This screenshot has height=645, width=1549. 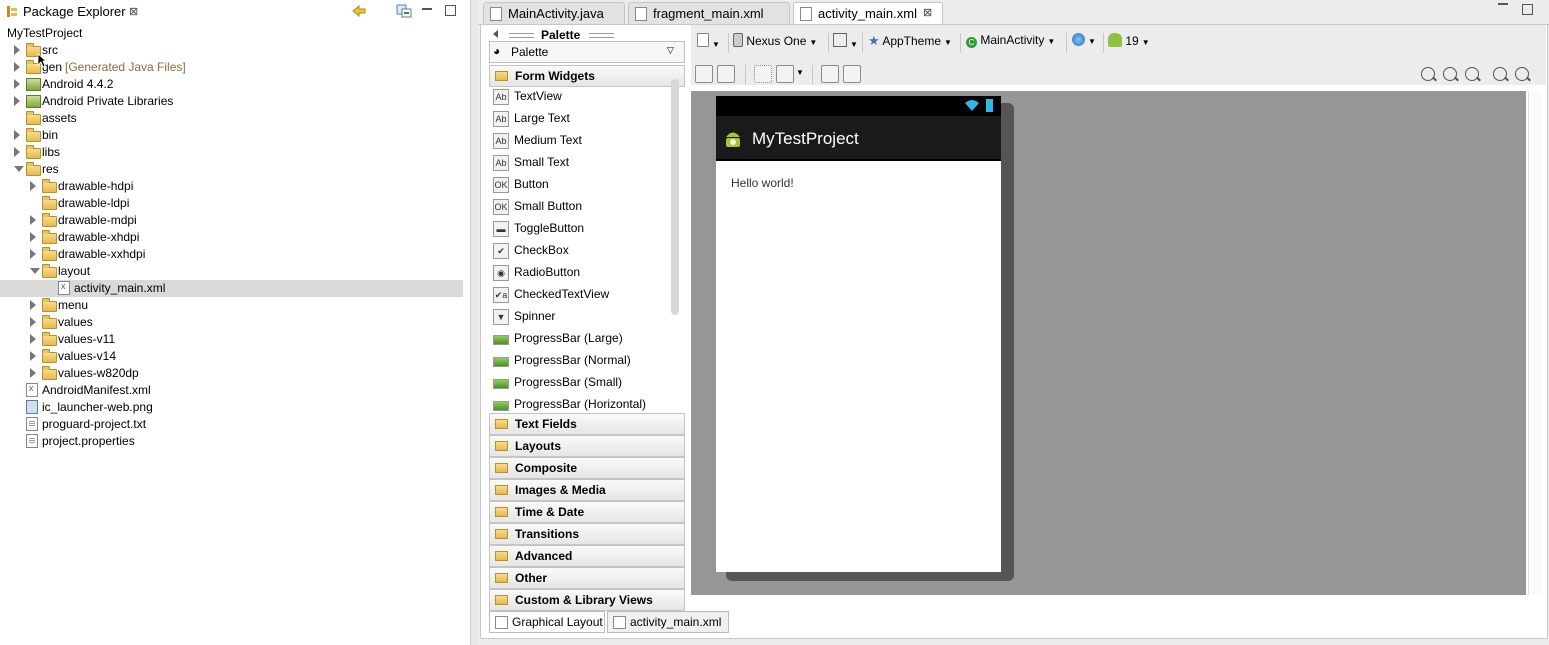 What do you see at coordinates (554, 13) in the screenshot?
I see `tab-mainactivity-java: MainActivity.java` at bounding box center [554, 13].